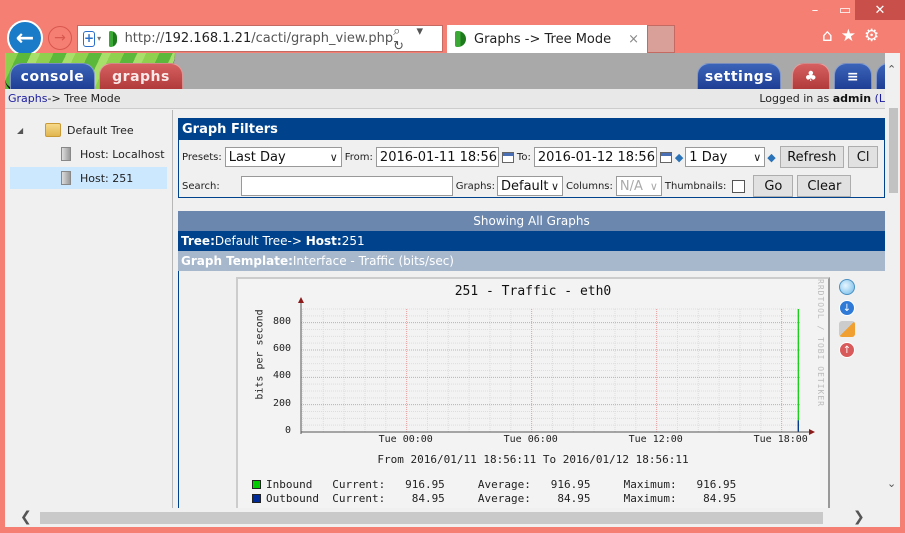 Image resolution: width=905 pixels, height=533 pixels. Describe the element at coordinates (739, 186) in the screenshot. I see `thumbnails-checkbox` at that location.